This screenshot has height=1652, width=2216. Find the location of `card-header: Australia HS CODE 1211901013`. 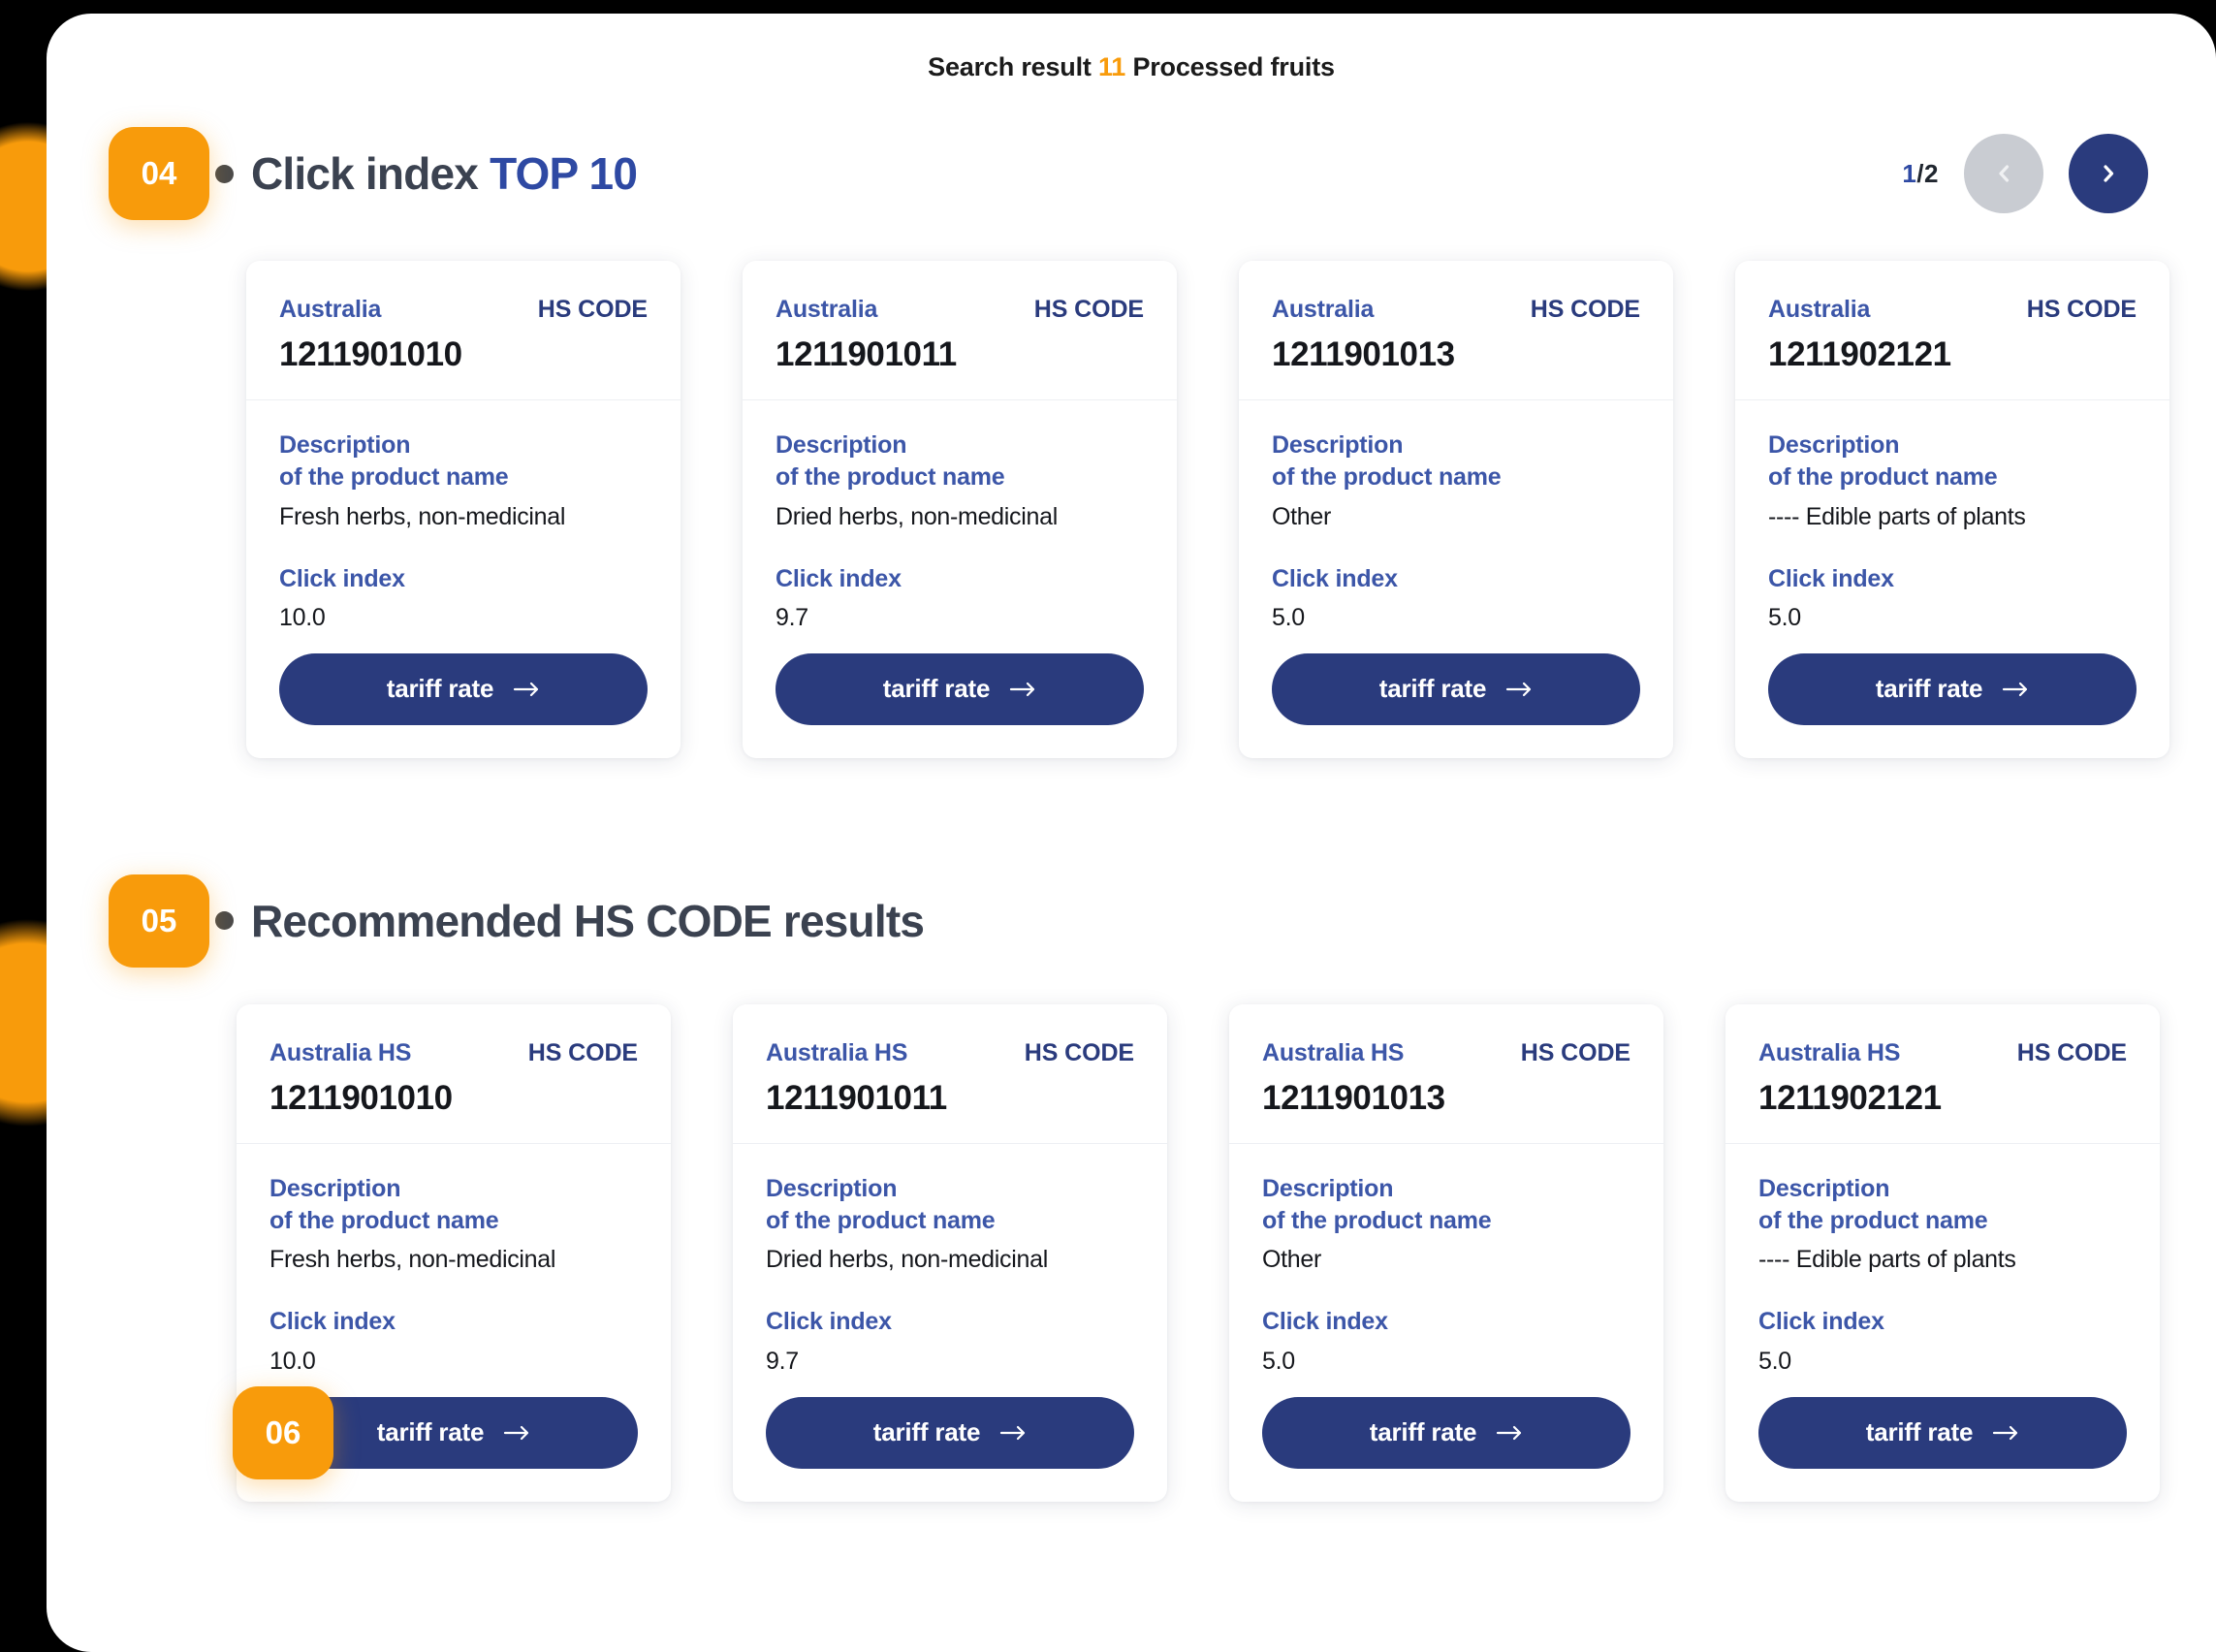

card-header: Australia HS CODE 1211901013 is located at coordinates (1456, 330).